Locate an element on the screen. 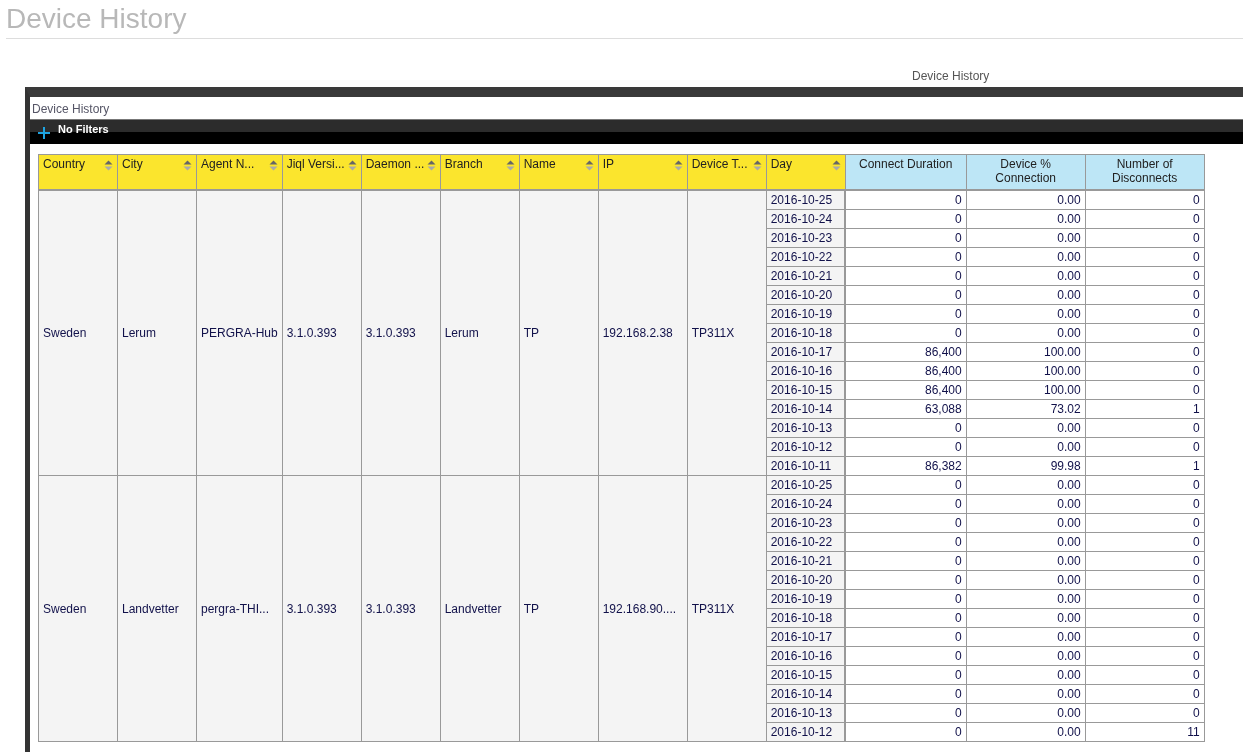 The image size is (1243, 752). column-header: Branch is located at coordinates (480, 172).